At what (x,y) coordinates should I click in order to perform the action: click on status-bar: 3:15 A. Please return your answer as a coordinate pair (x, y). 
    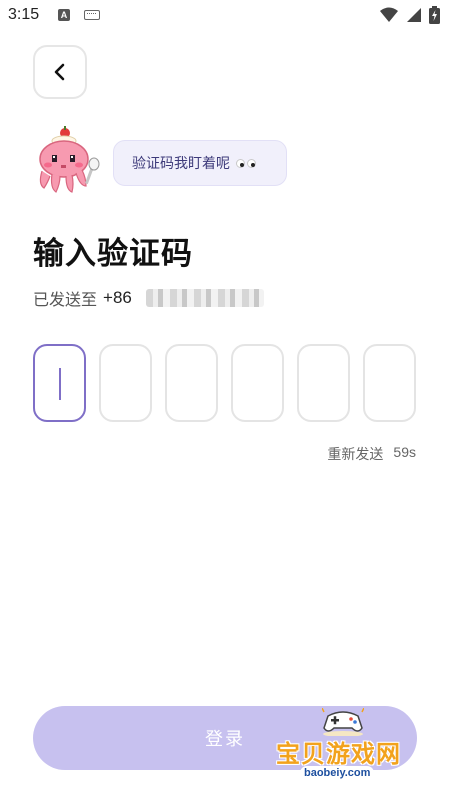
    Looking at the image, I should click on (225, 15).